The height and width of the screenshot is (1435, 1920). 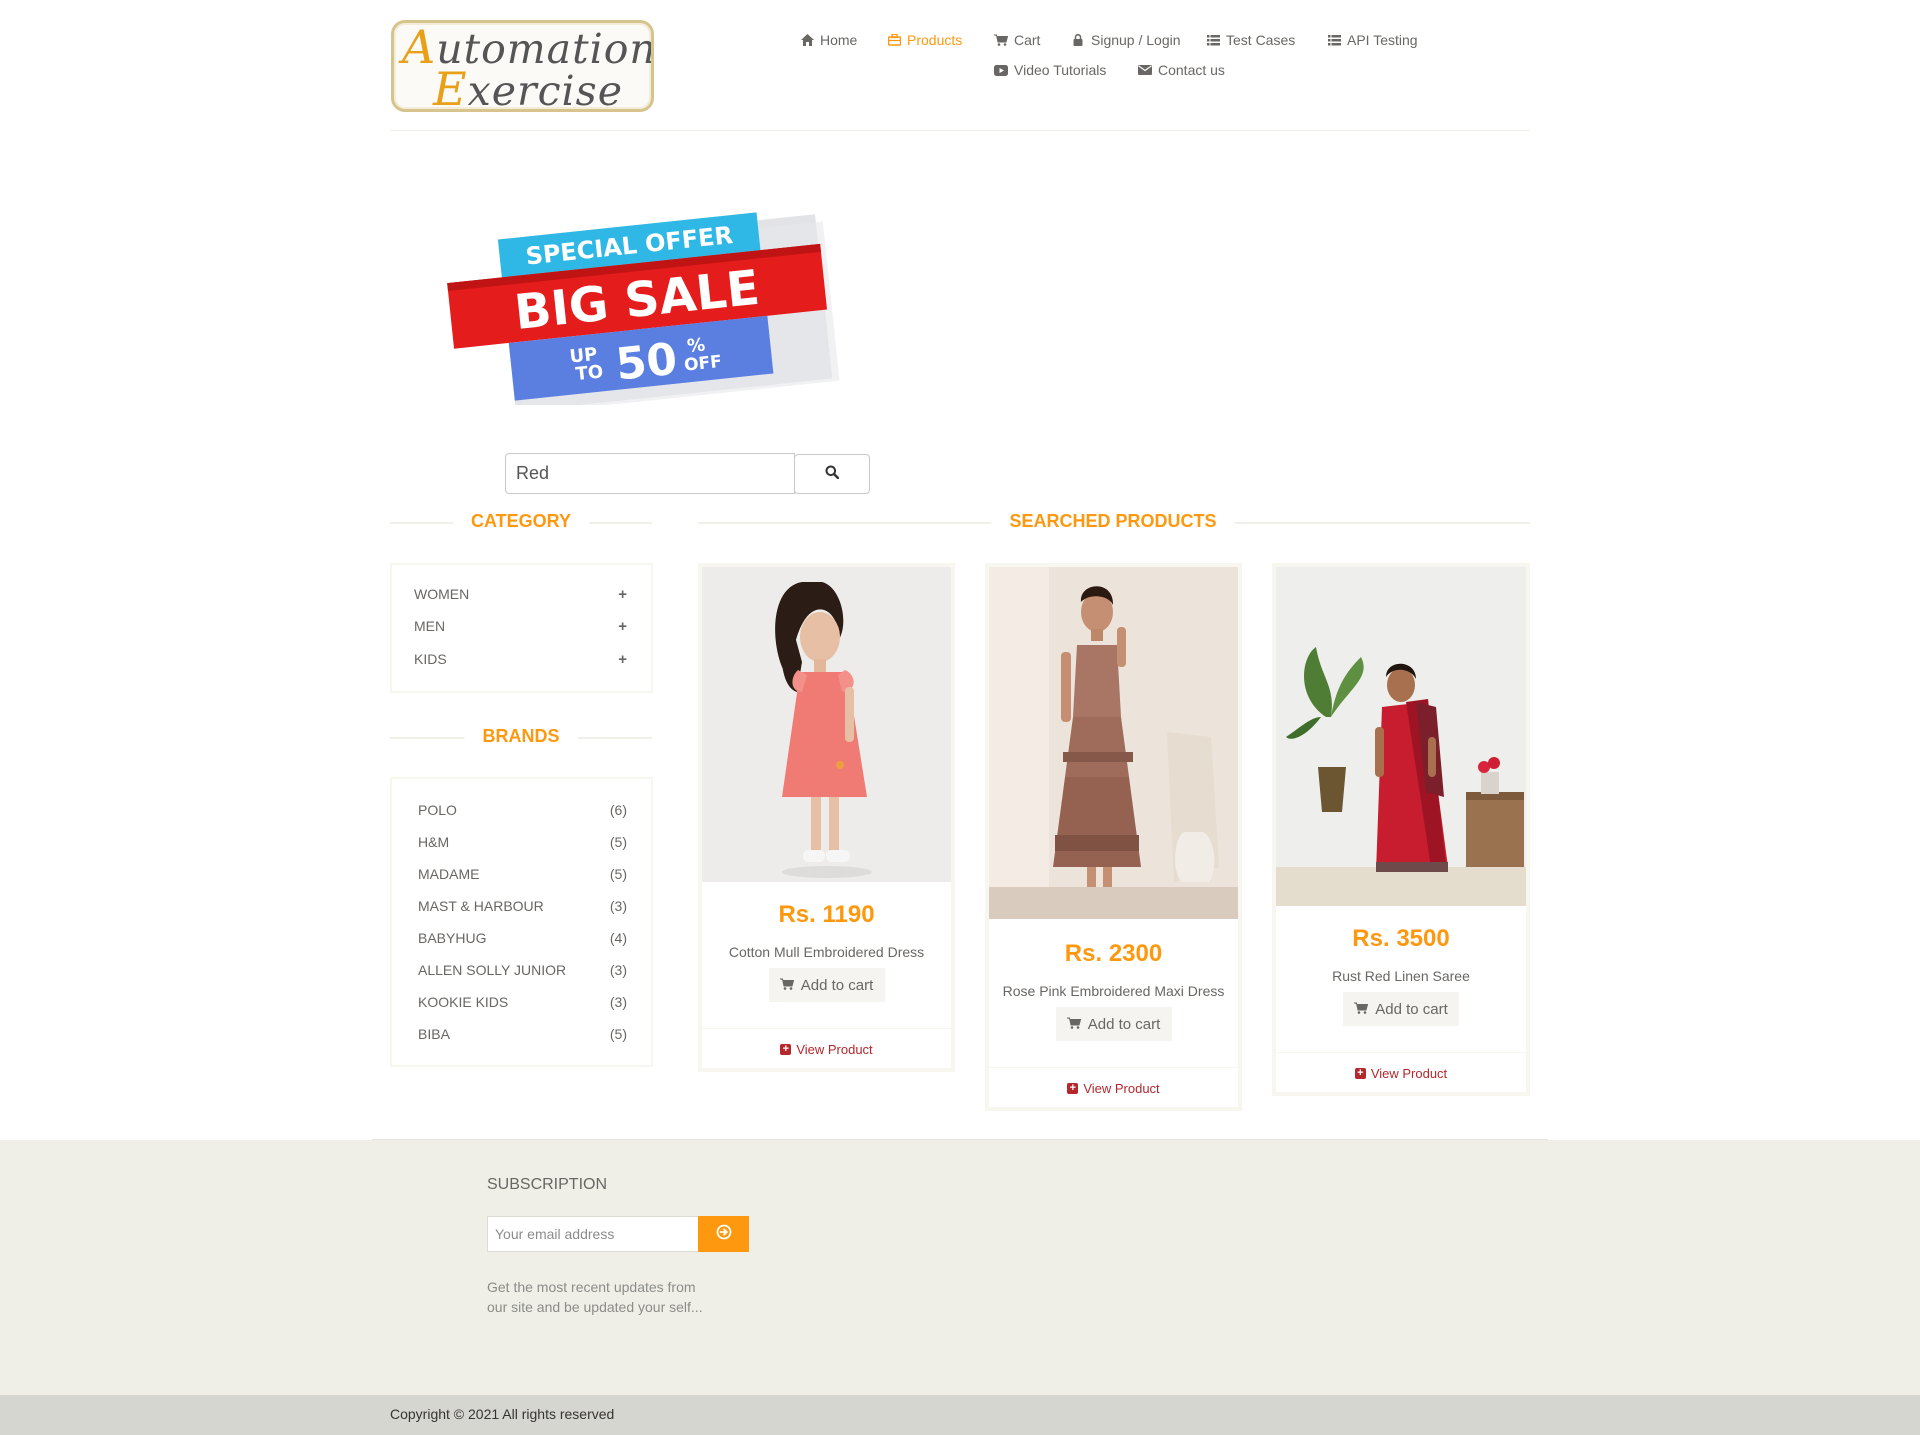 I want to click on nav-cart: Cart, so click(x=1017, y=40).